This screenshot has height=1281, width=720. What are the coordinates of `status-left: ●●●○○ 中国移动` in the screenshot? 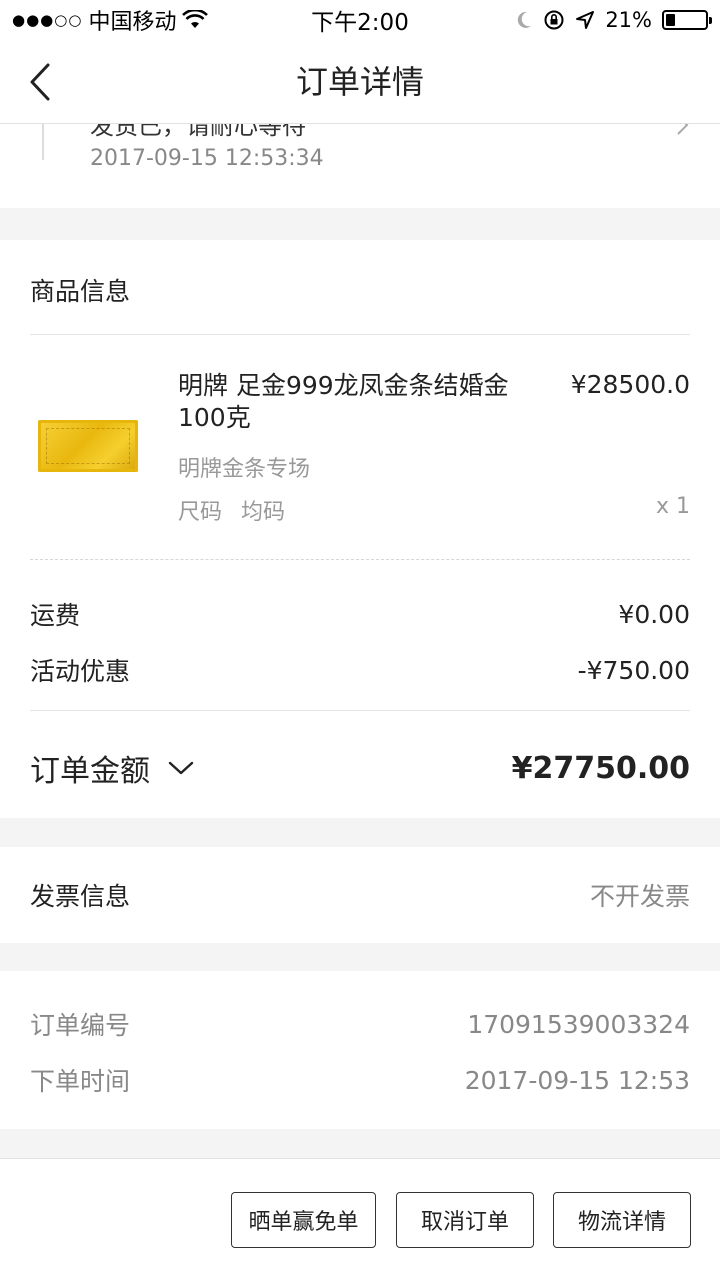 It's located at (110, 20).